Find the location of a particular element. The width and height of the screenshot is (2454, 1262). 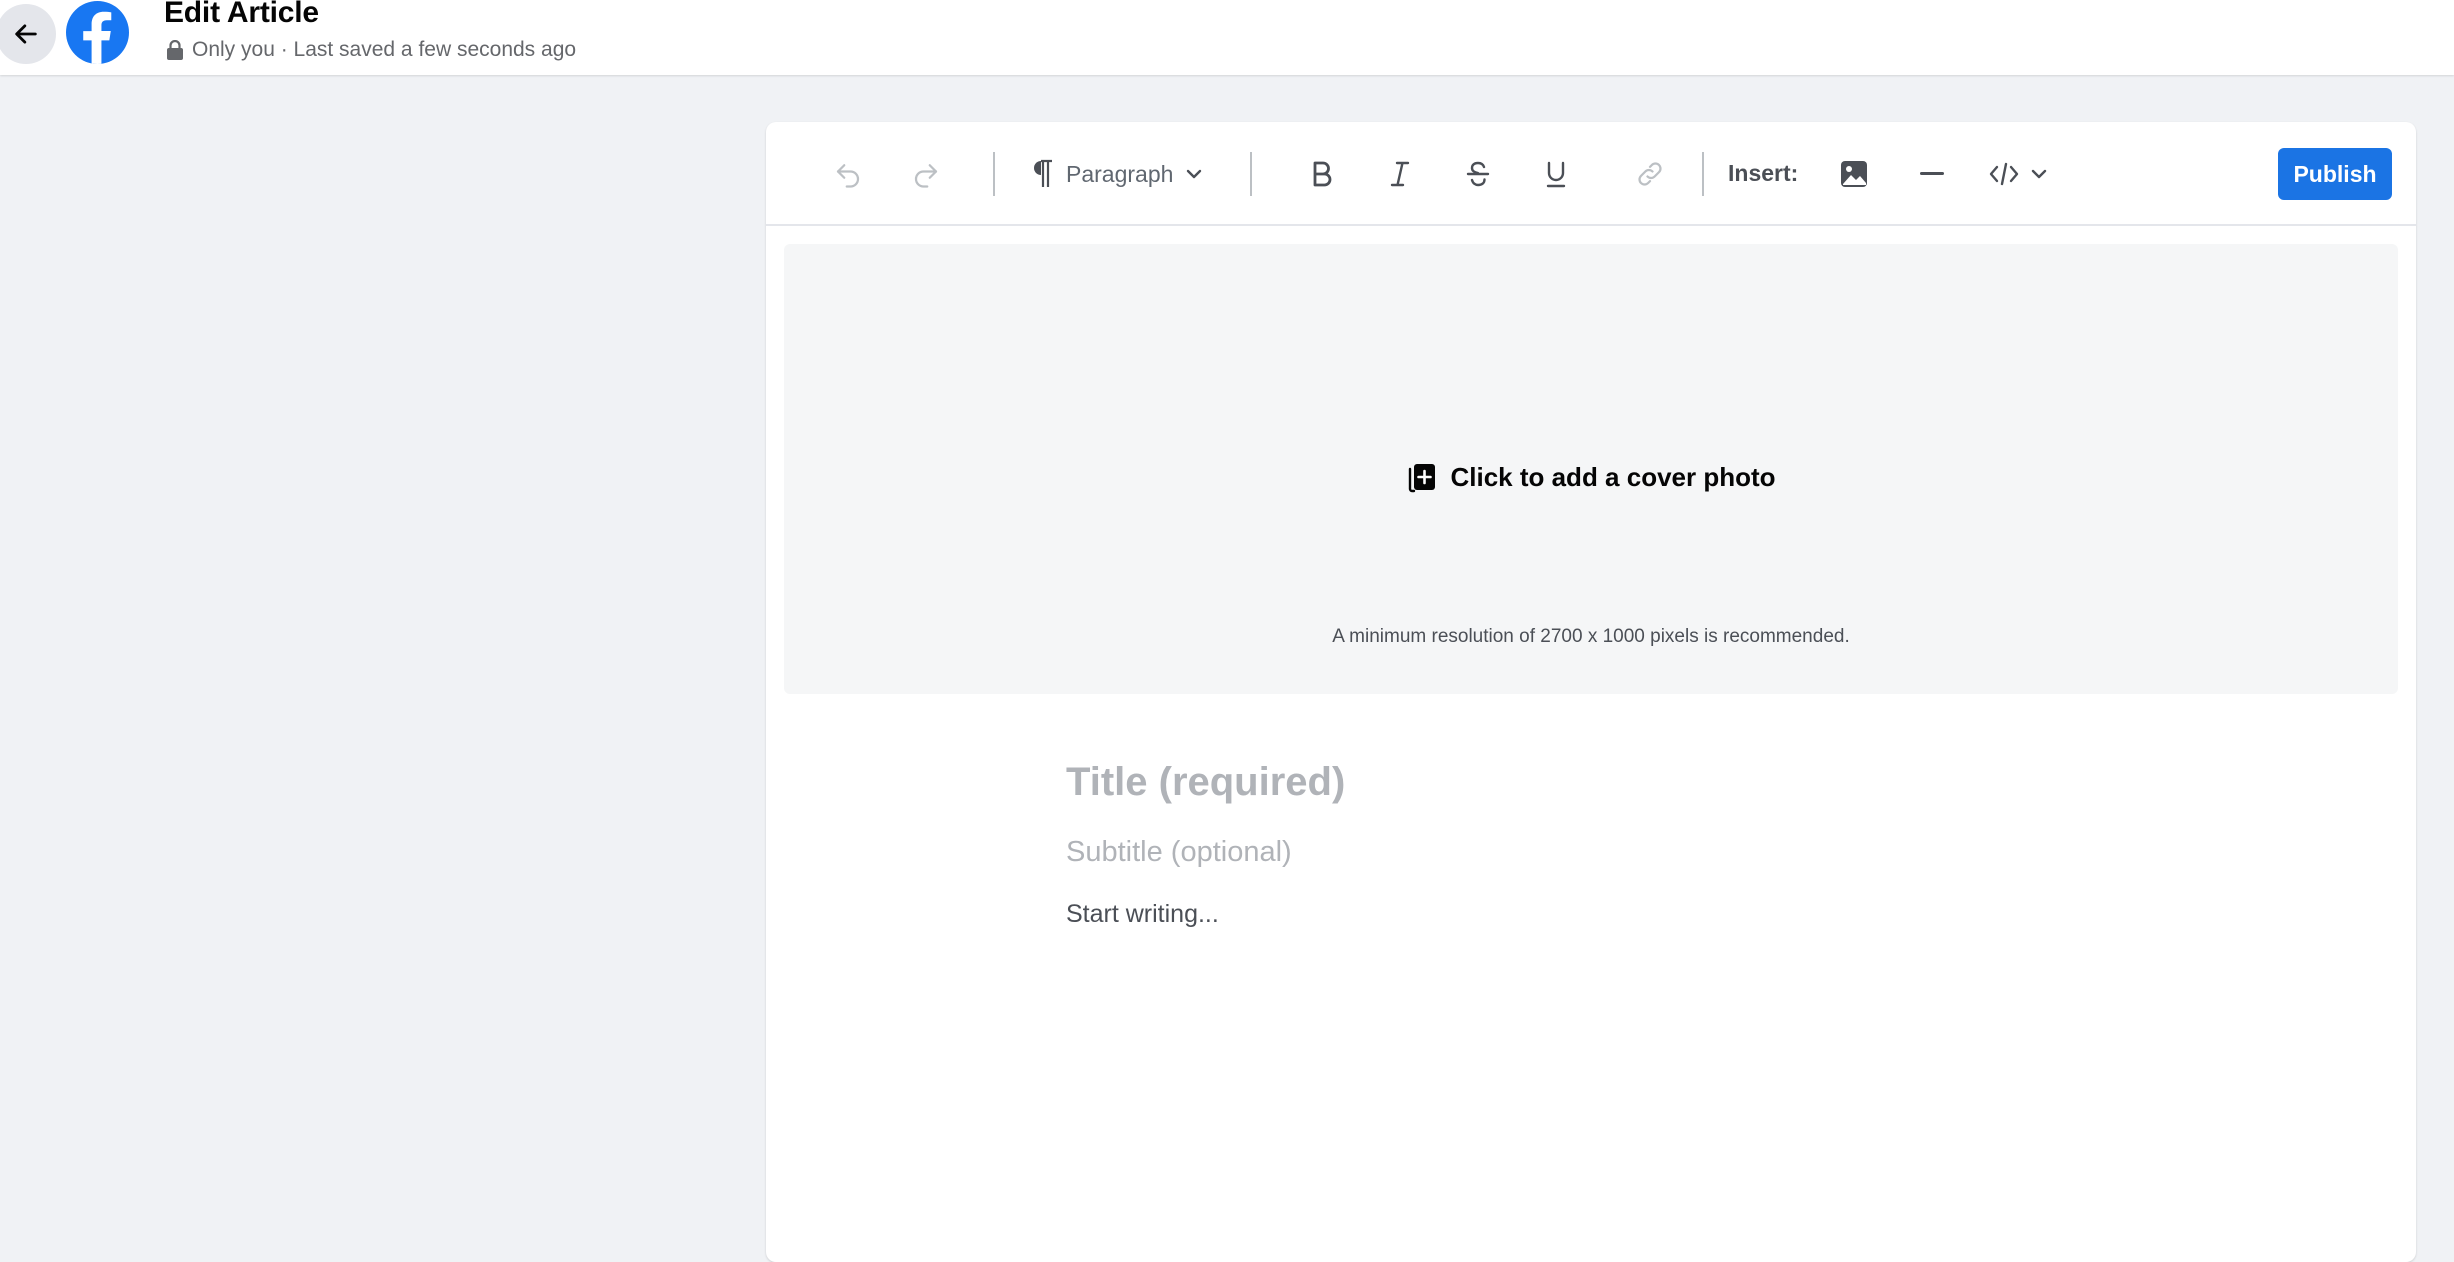

strikethrough-button is located at coordinates (1478, 174).